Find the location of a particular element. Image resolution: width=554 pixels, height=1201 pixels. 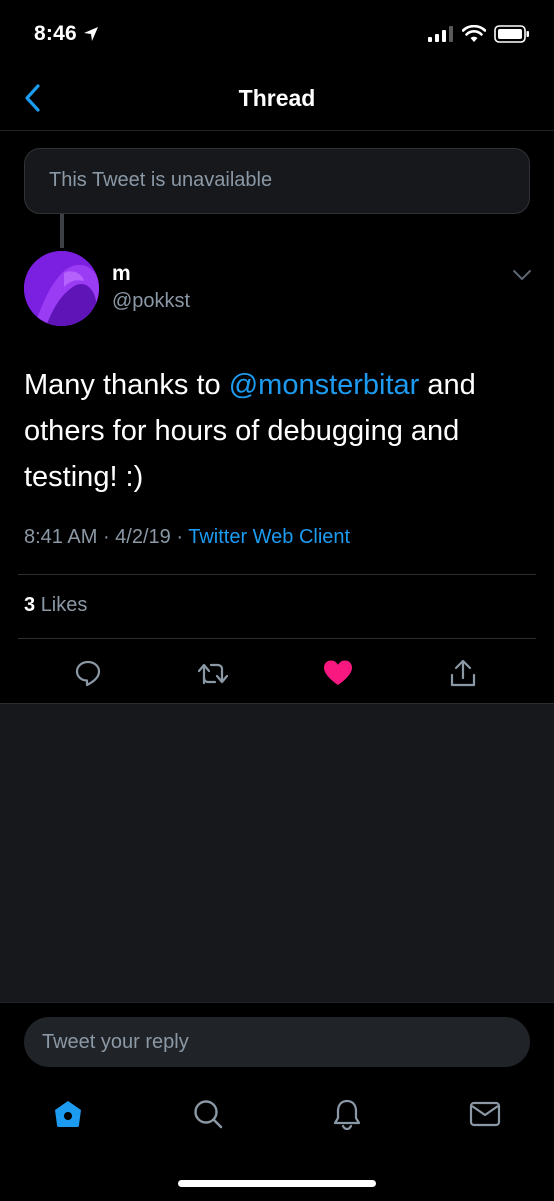

likes-count: 3 Likes is located at coordinates (55, 605).